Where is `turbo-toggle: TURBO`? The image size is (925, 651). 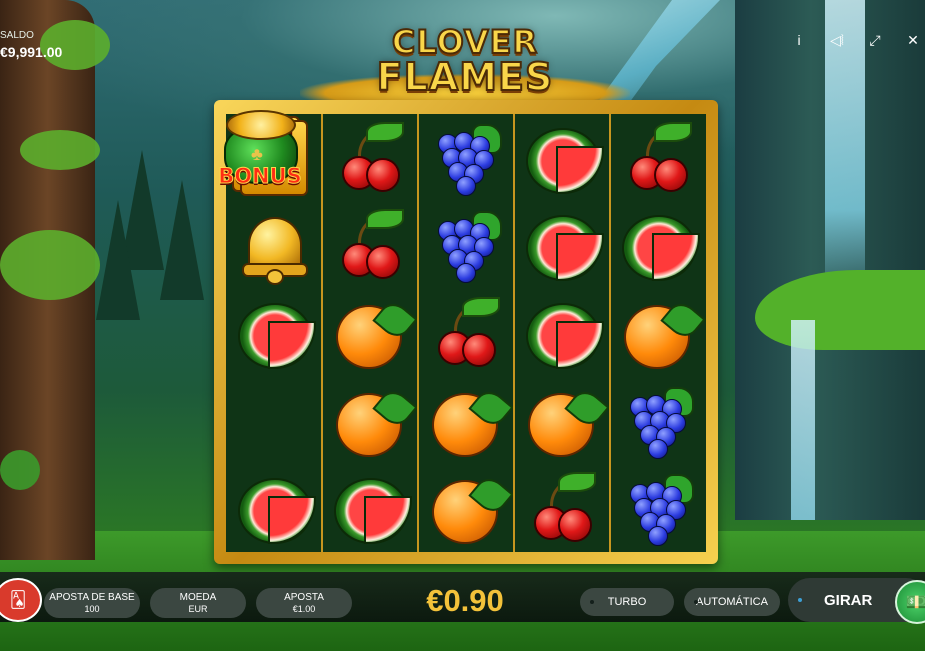
turbo-toggle: TURBO is located at coordinates (627, 602).